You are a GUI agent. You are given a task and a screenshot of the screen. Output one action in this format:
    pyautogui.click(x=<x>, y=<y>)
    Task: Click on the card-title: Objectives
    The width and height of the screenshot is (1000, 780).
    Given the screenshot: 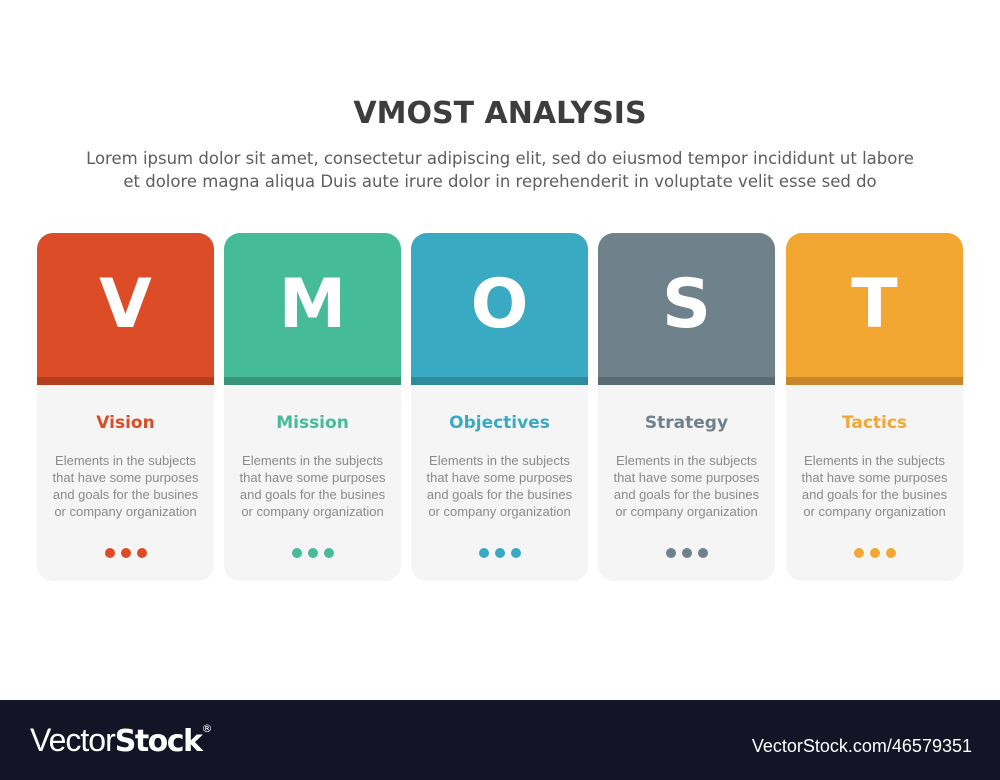 What is the action you would take?
    pyautogui.click(x=499, y=423)
    